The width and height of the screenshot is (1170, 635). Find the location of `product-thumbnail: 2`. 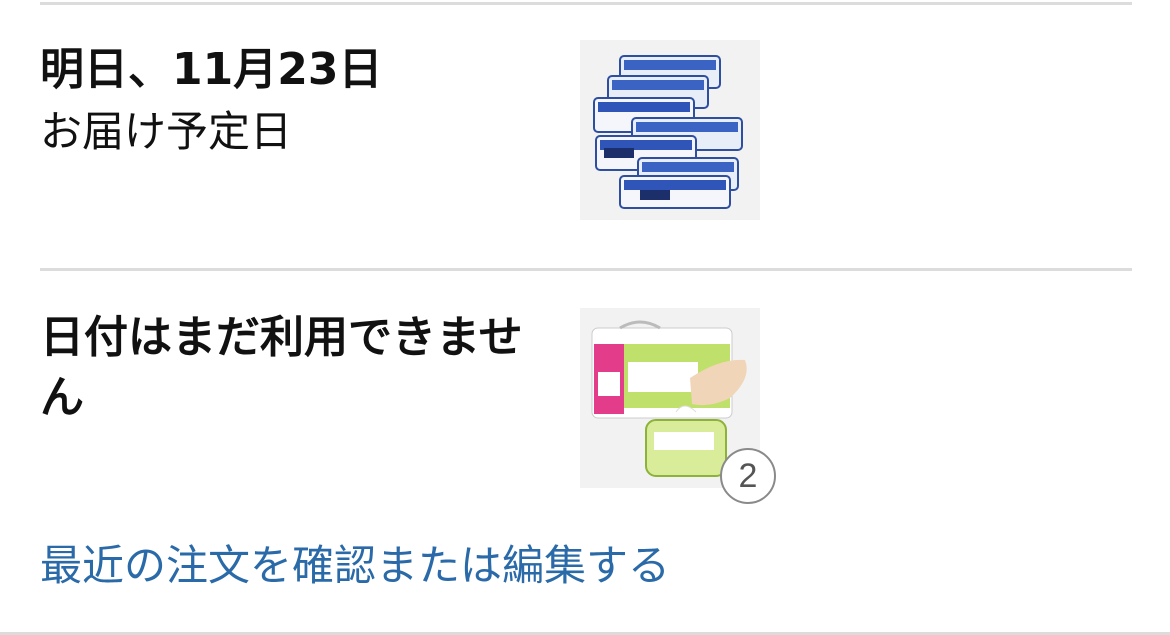

product-thumbnail: 2 is located at coordinates (678, 406).